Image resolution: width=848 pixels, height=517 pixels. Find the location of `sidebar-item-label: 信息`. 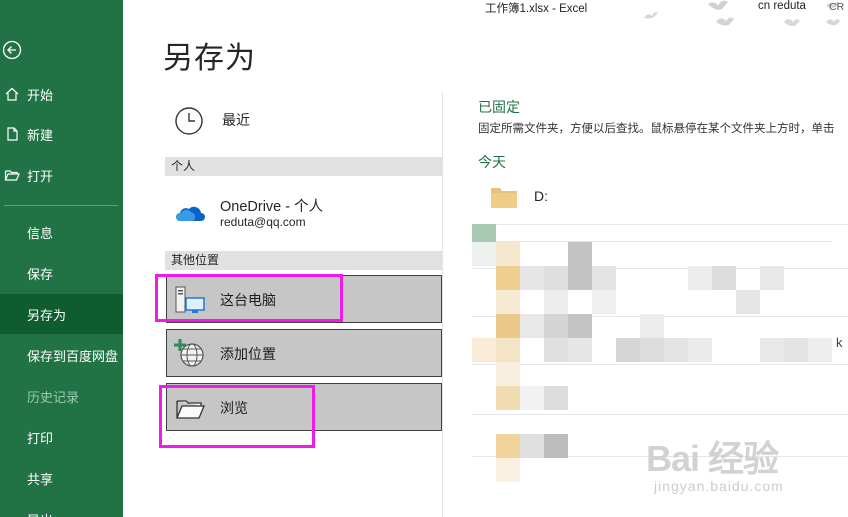

sidebar-item-label: 信息 is located at coordinates (40, 233).